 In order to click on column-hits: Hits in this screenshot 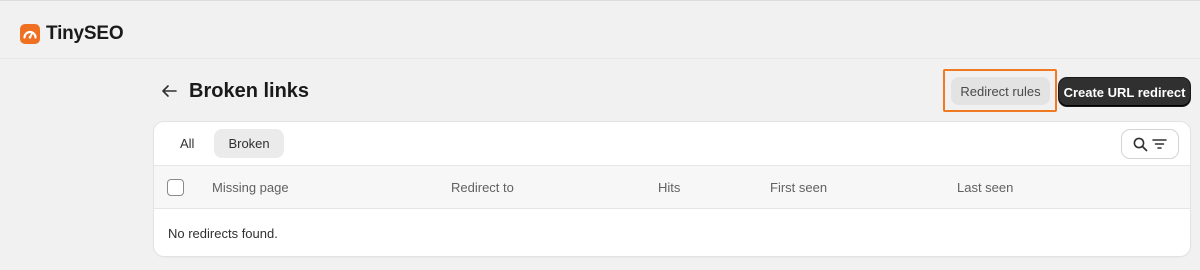, I will do `click(669, 187)`.